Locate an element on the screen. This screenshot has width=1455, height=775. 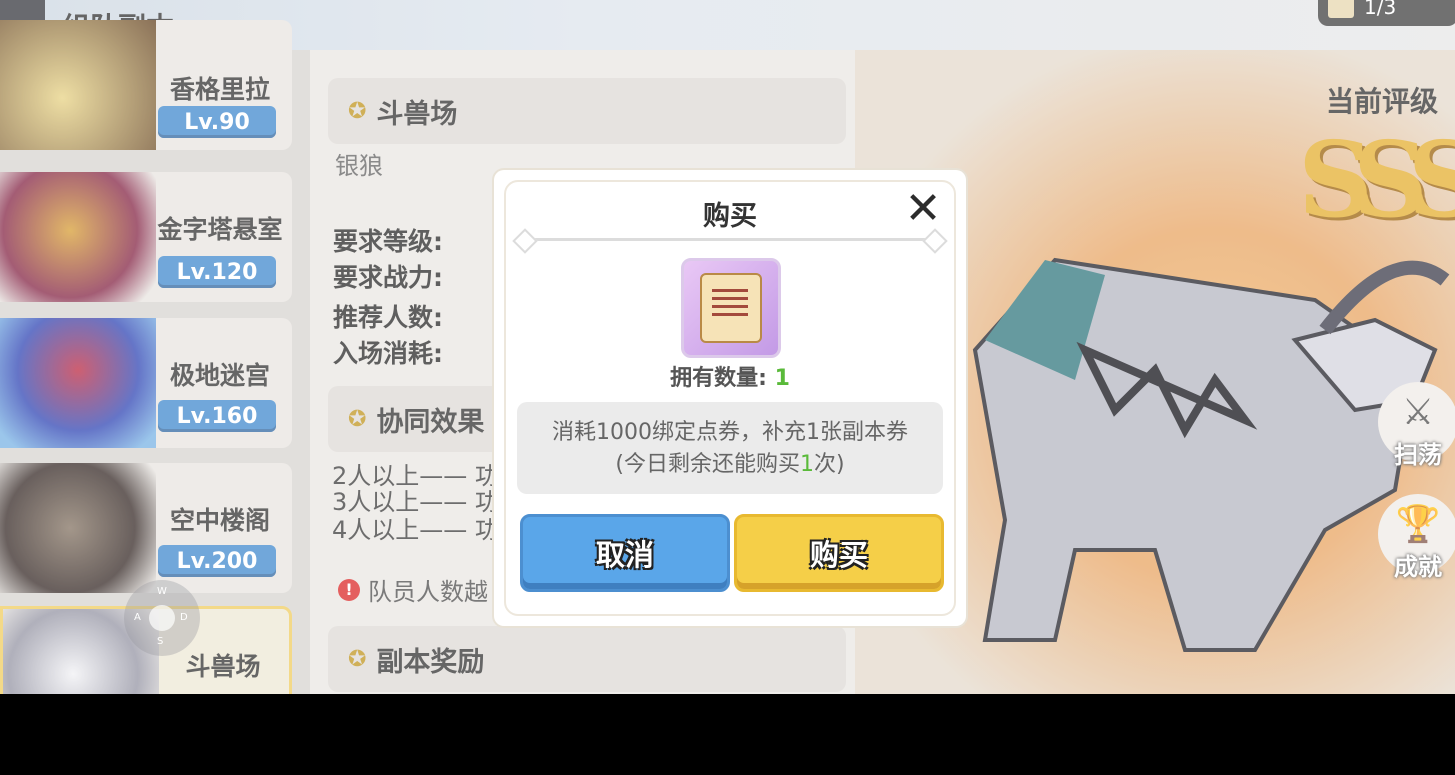
owned-count: 1 is located at coordinates (782, 378).